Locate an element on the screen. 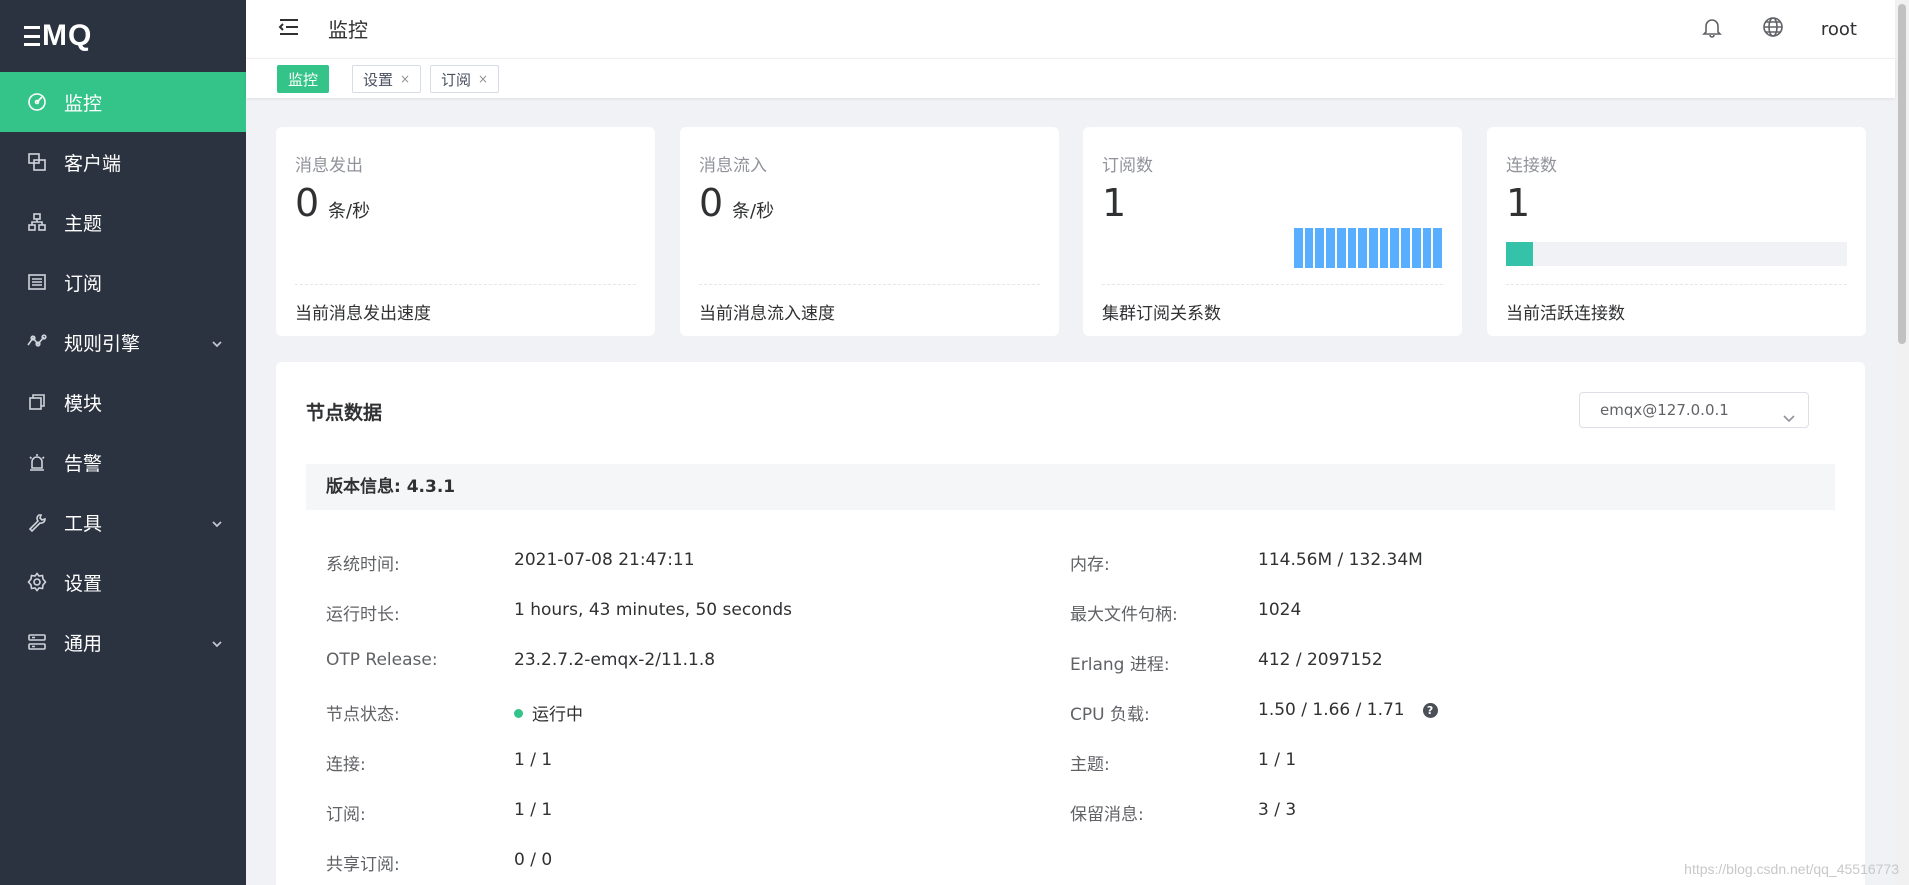 Image resolution: width=1909 pixels, height=885 pixels. sidebar-item-subscriptions: 订阅 is located at coordinates (123, 282).